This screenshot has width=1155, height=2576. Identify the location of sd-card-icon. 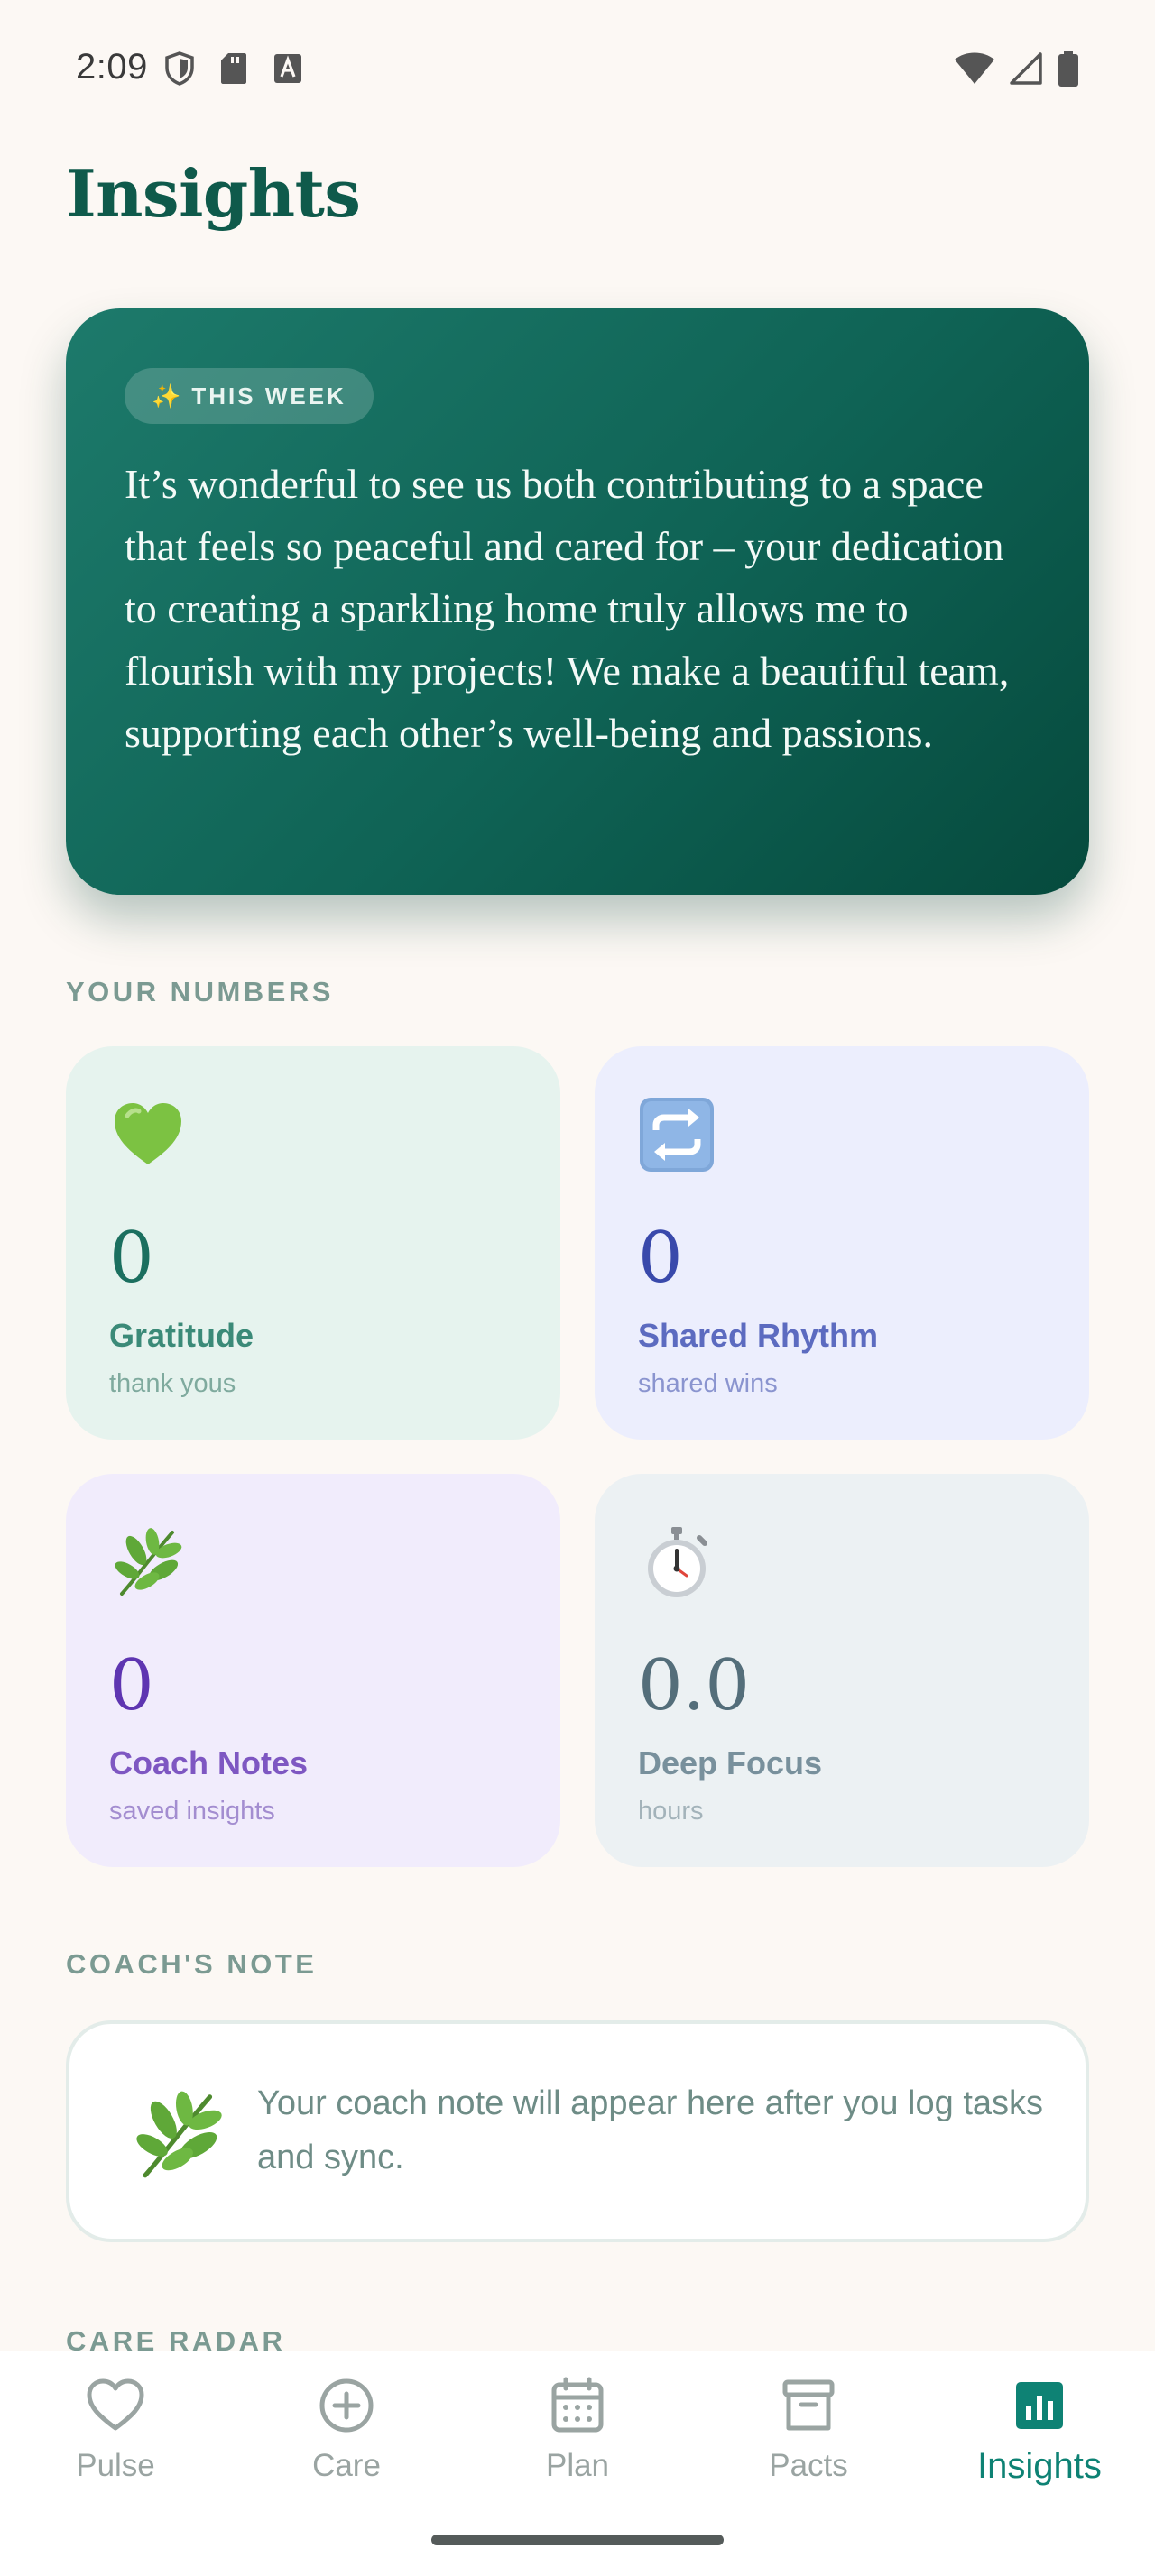
(234, 69).